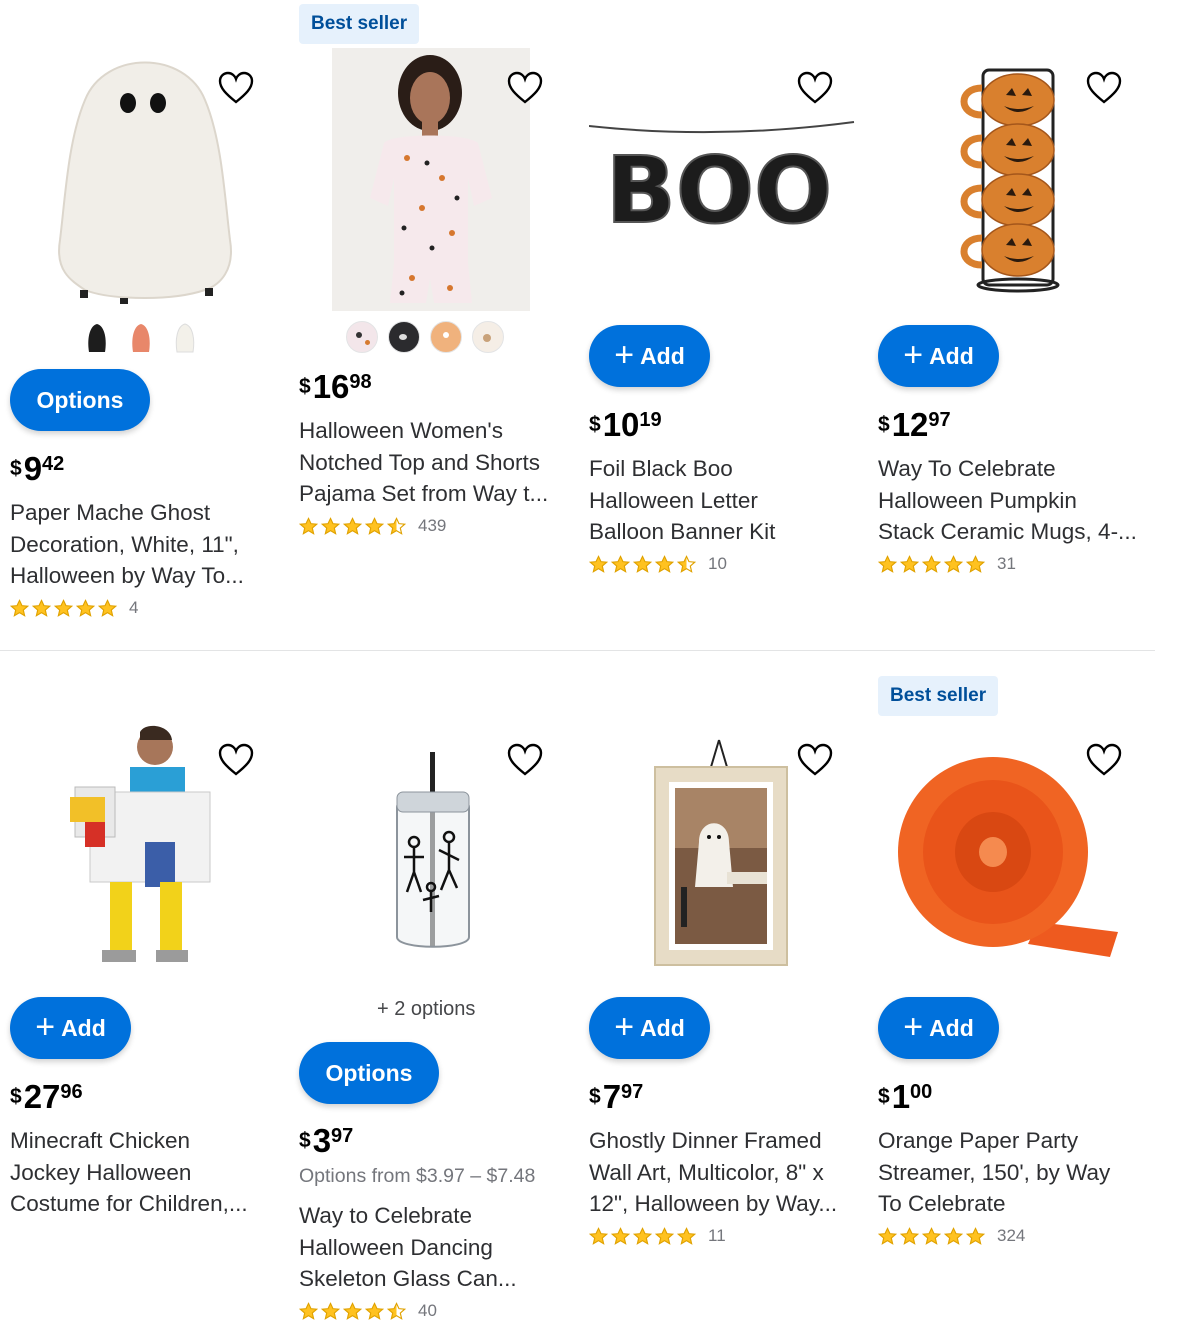 This screenshot has width=1200, height=1336. Describe the element at coordinates (901, 1096) in the screenshot. I see `price-dollars: 1` at that location.